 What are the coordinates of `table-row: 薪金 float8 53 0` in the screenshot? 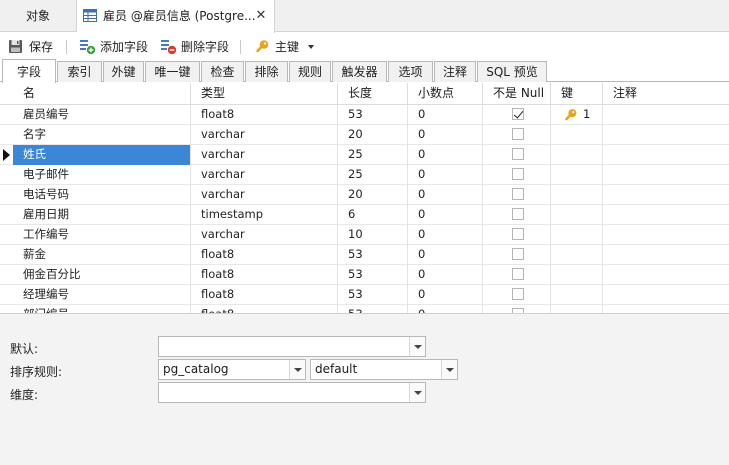 It's located at (364, 255).